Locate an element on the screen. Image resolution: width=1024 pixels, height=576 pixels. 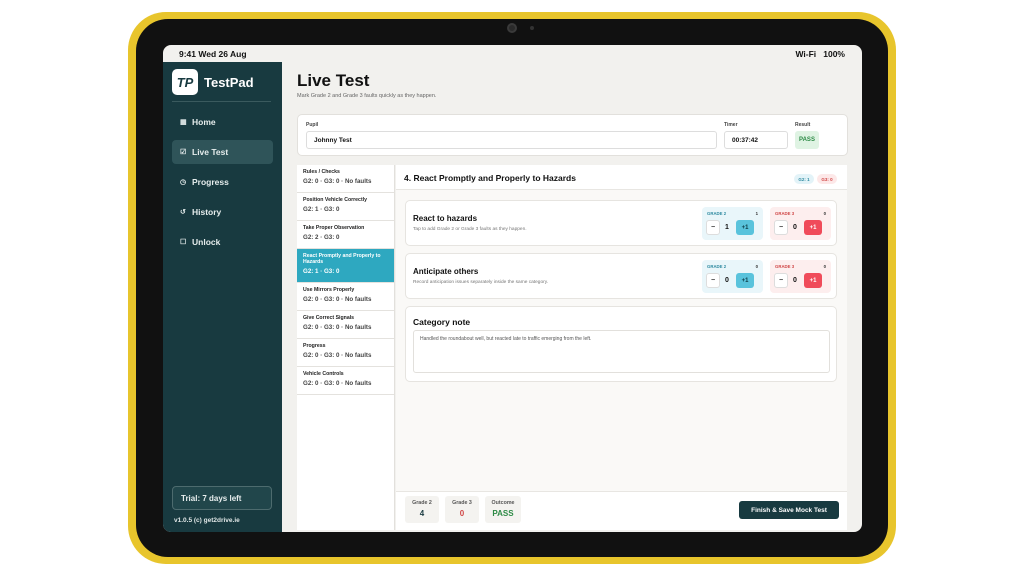
battery-label: 100% is located at coordinates (834, 53).